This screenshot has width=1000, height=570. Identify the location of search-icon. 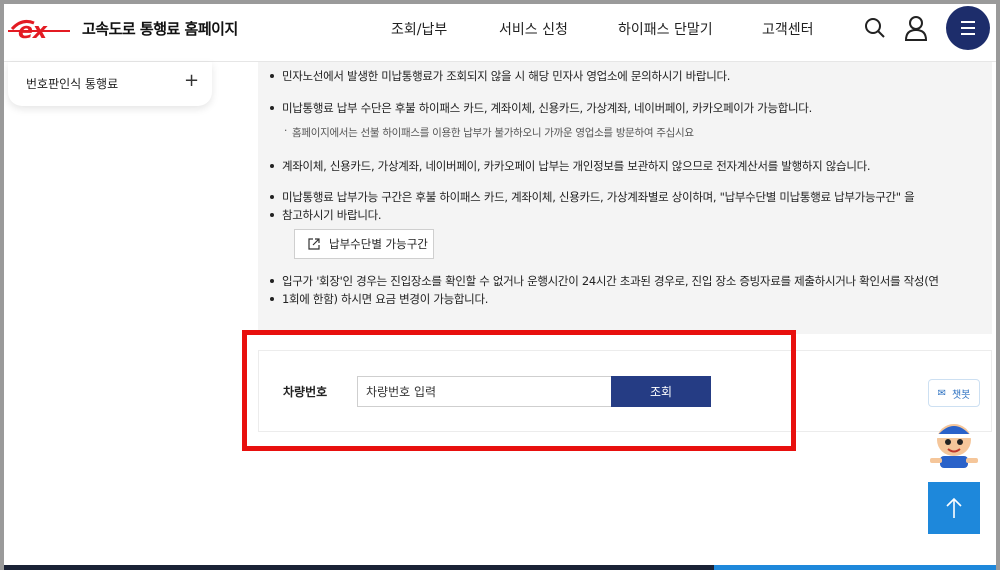
(875, 28).